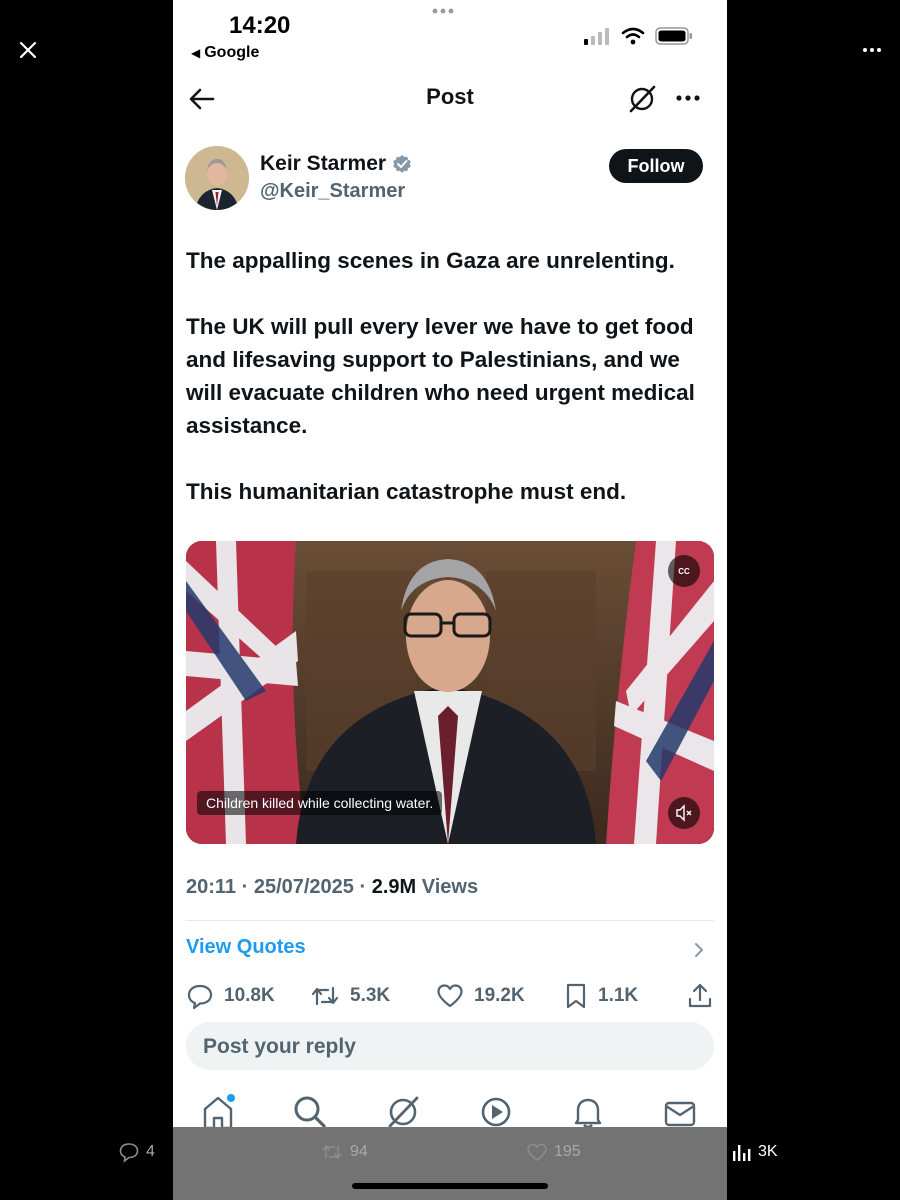  What do you see at coordinates (129, 1153) in the screenshot?
I see `comment-icon` at bounding box center [129, 1153].